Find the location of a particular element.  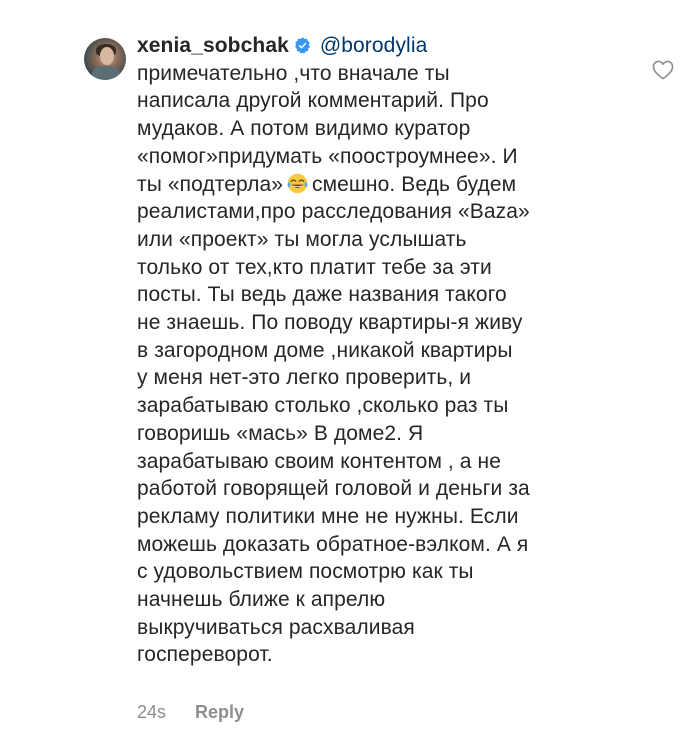

tears-of-joy-emoji-icon is located at coordinates (297, 183).